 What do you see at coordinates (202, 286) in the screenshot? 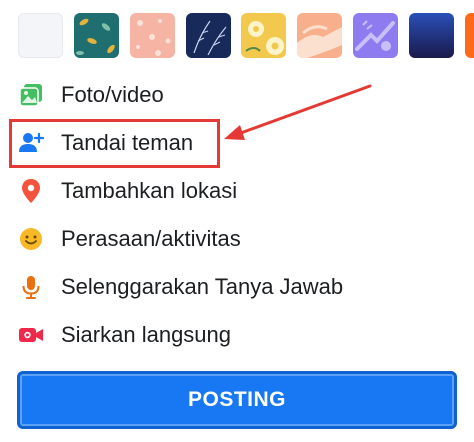
I see `menu-item-label: Selenggarakan Tanya Jawab` at bounding box center [202, 286].